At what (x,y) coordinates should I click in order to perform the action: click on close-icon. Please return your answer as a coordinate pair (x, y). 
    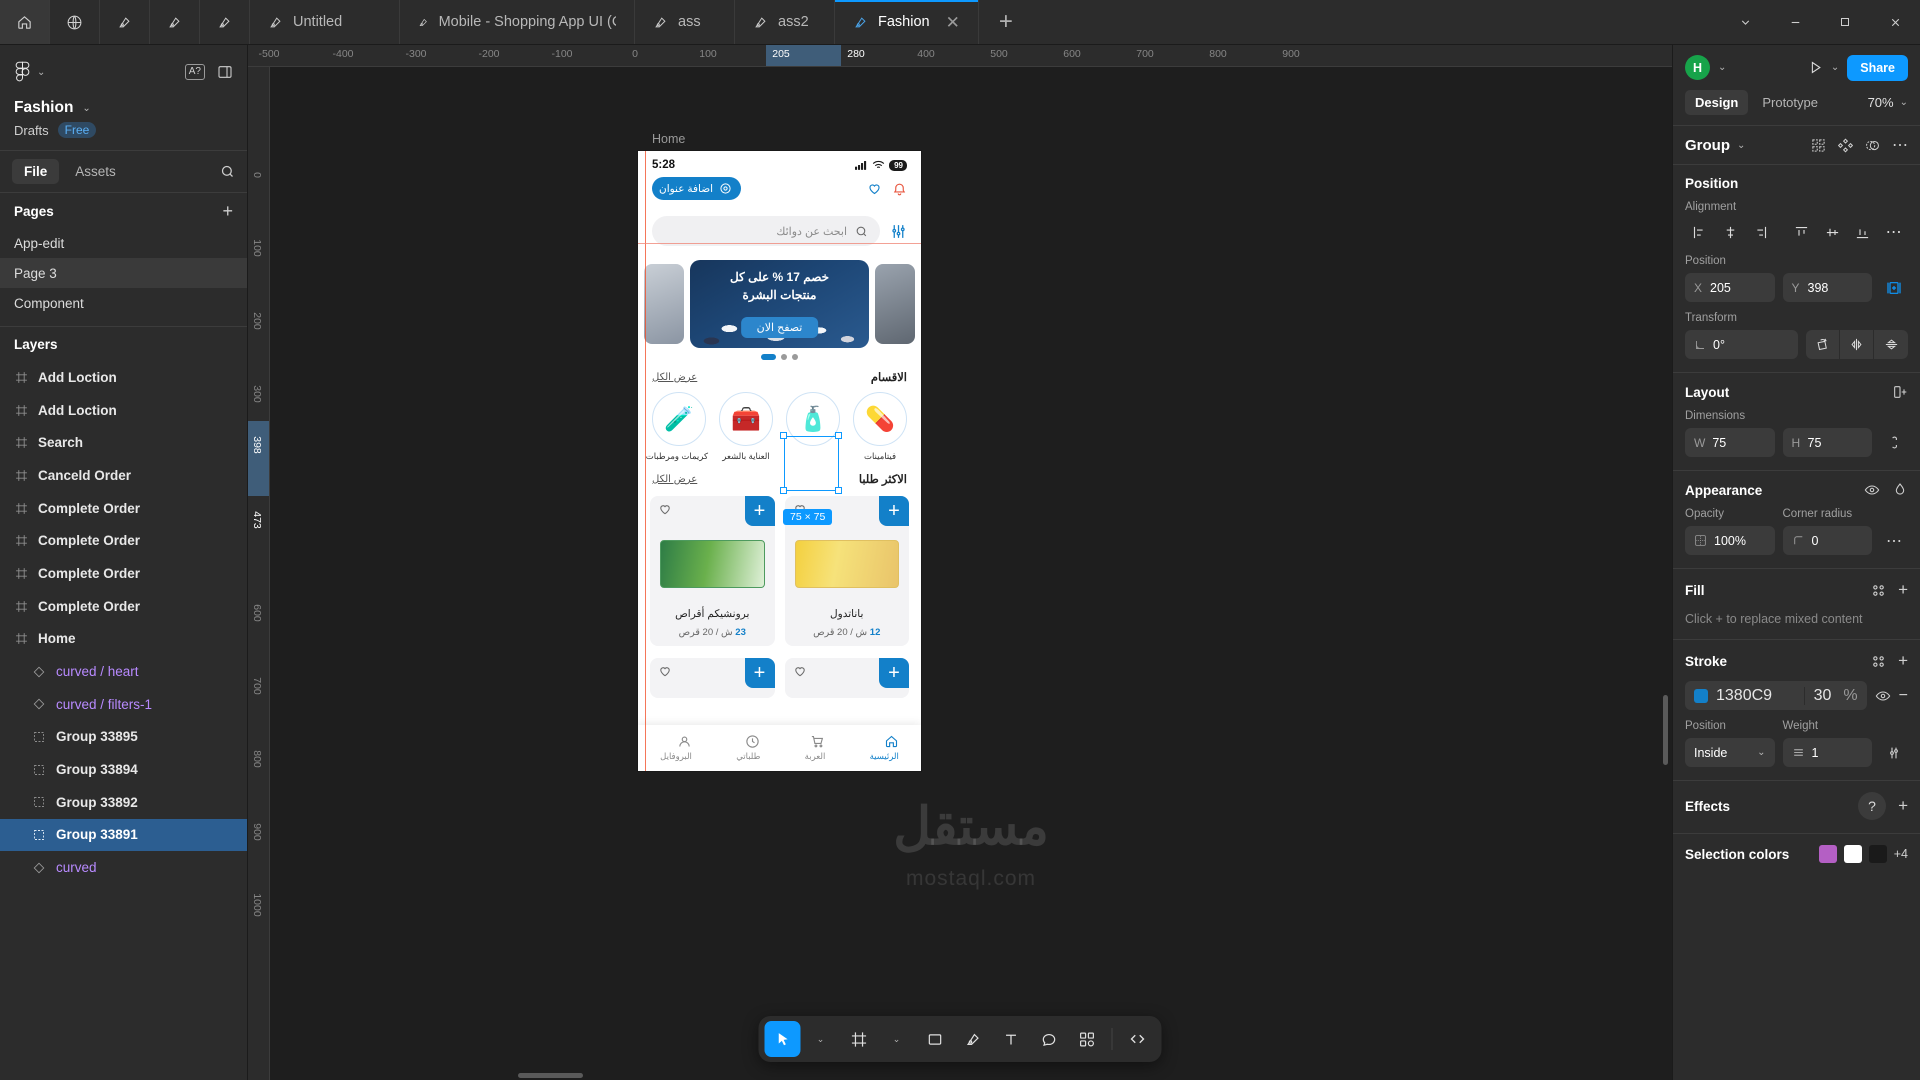
    Looking at the image, I should click on (1895, 22).